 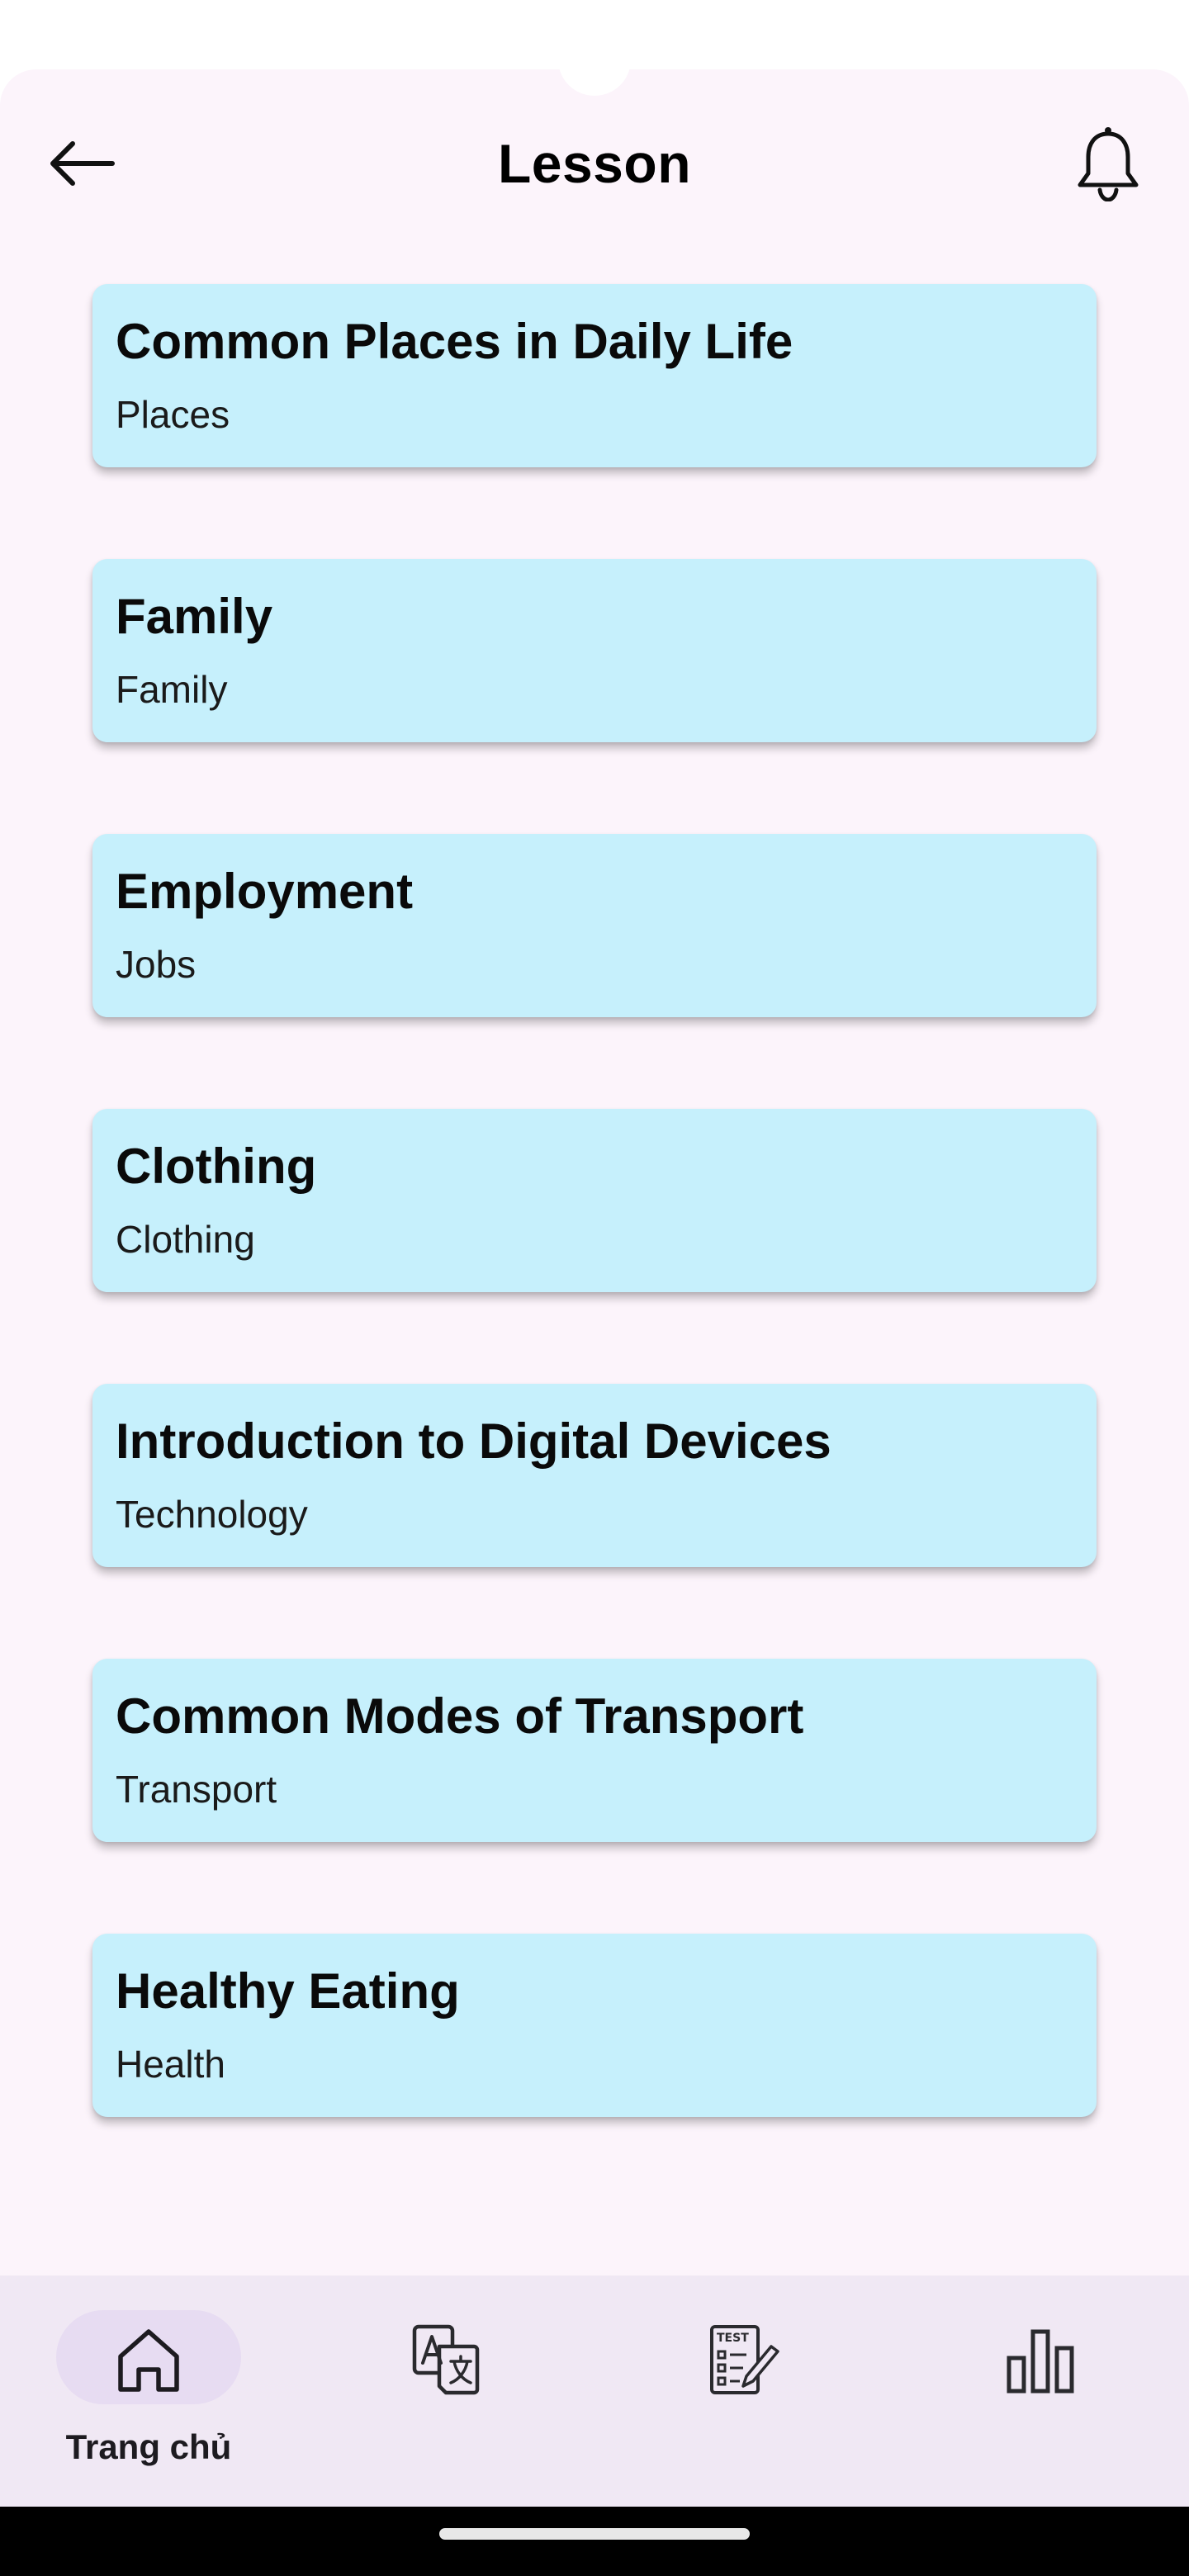 What do you see at coordinates (473, 1441) in the screenshot?
I see `lesson-title: Introduction to Digital Devices` at bounding box center [473, 1441].